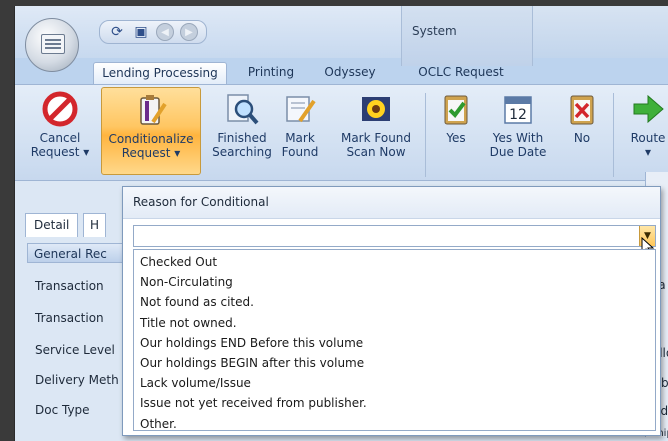  Describe the element at coordinates (242, 138) in the screenshot. I see `finished-label-1: Finished` at that location.